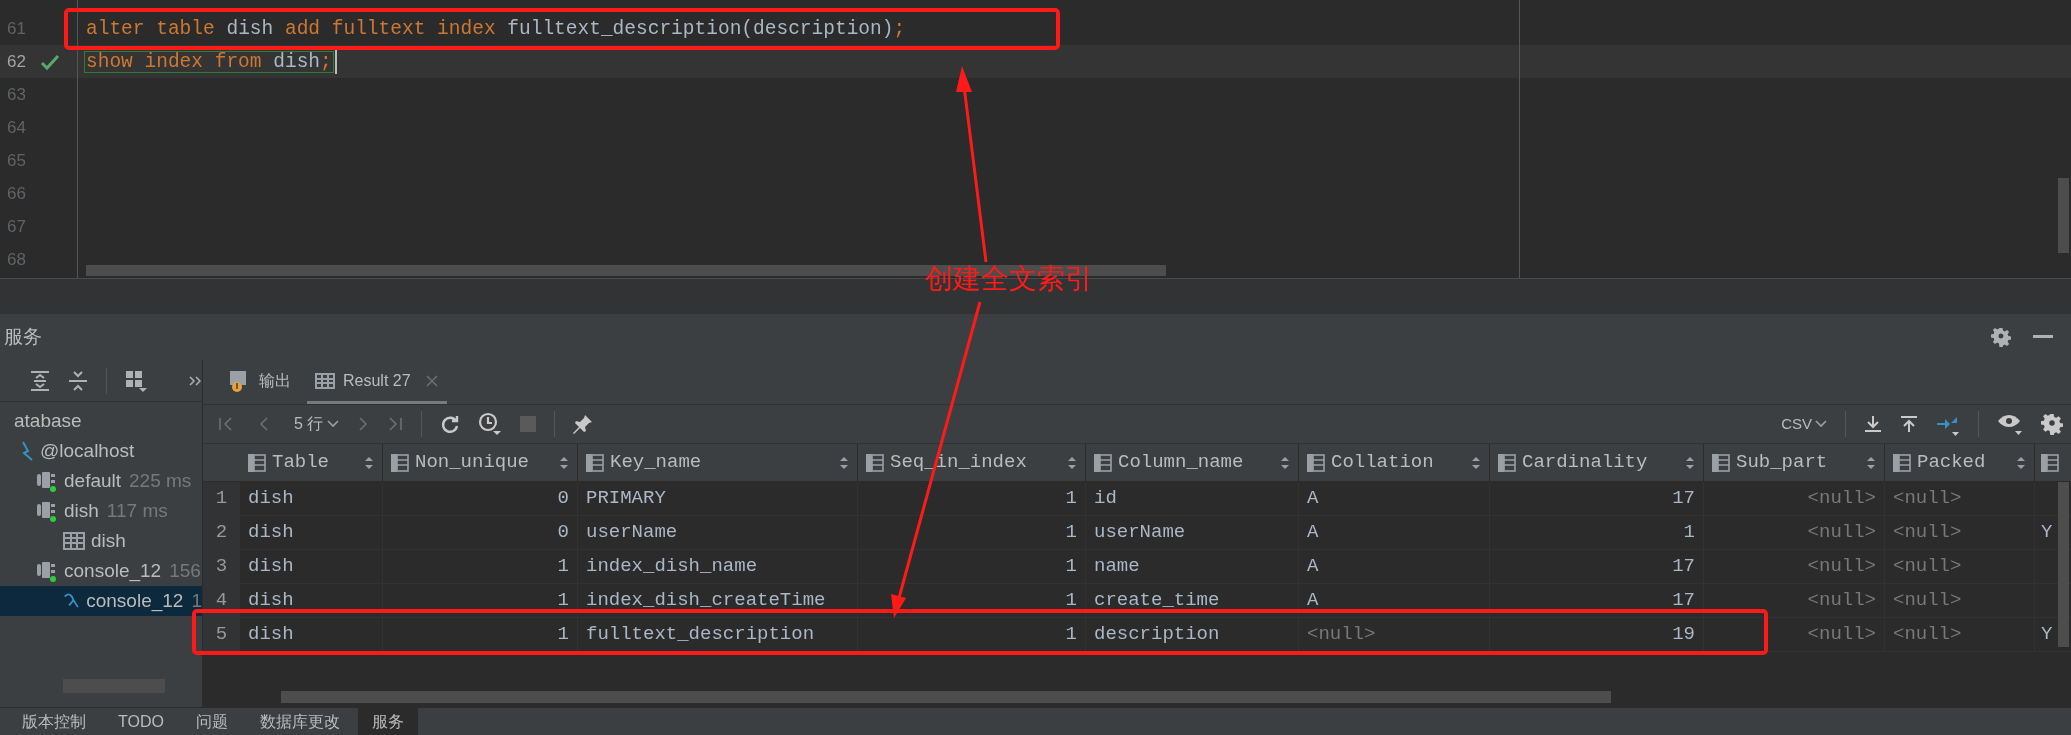 This screenshot has width=2071, height=735. I want to click on history-icon, so click(490, 424).